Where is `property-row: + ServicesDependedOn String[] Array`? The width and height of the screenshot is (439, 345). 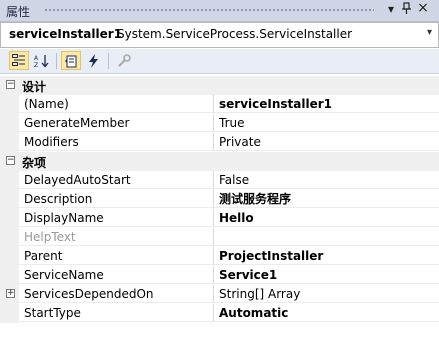 property-row: + ServicesDependedOn String[] Array is located at coordinates (219, 294).